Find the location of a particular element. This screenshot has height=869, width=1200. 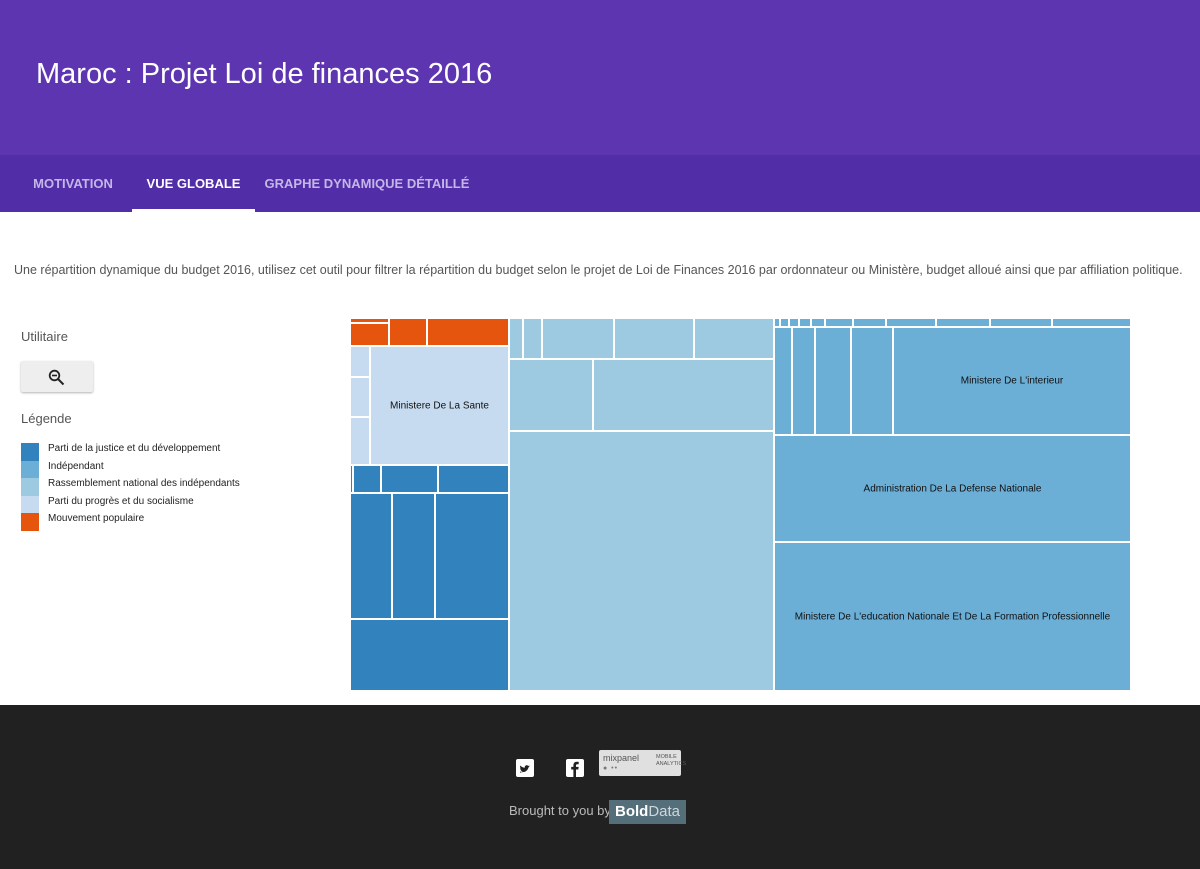

legend-label: Indépendant is located at coordinates (76, 466).